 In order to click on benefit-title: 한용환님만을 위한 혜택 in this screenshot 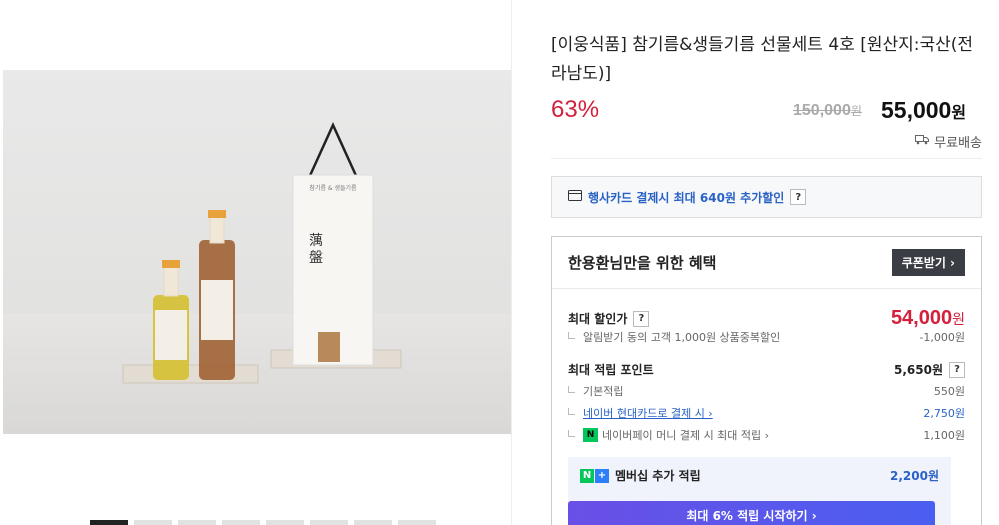, I will do `click(642, 263)`.